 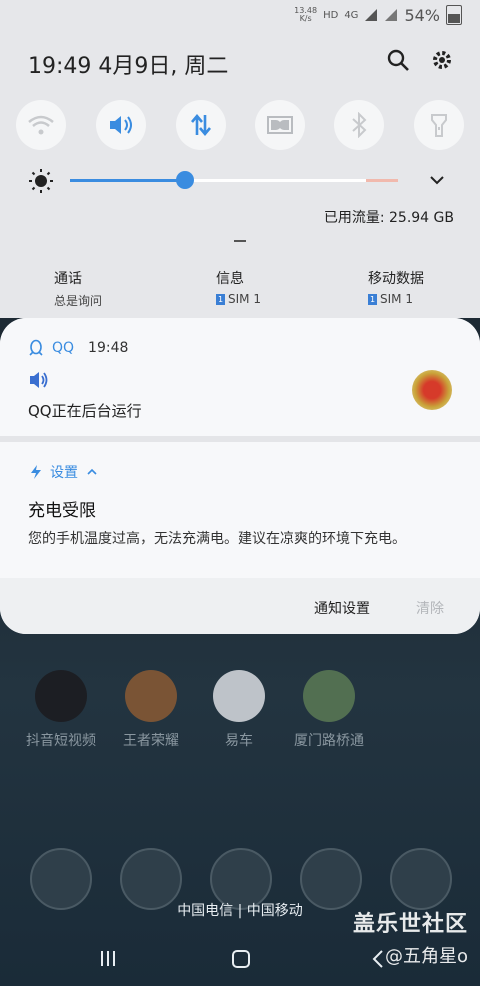 I want to click on wangzhe-icon, so click(x=151, y=696).